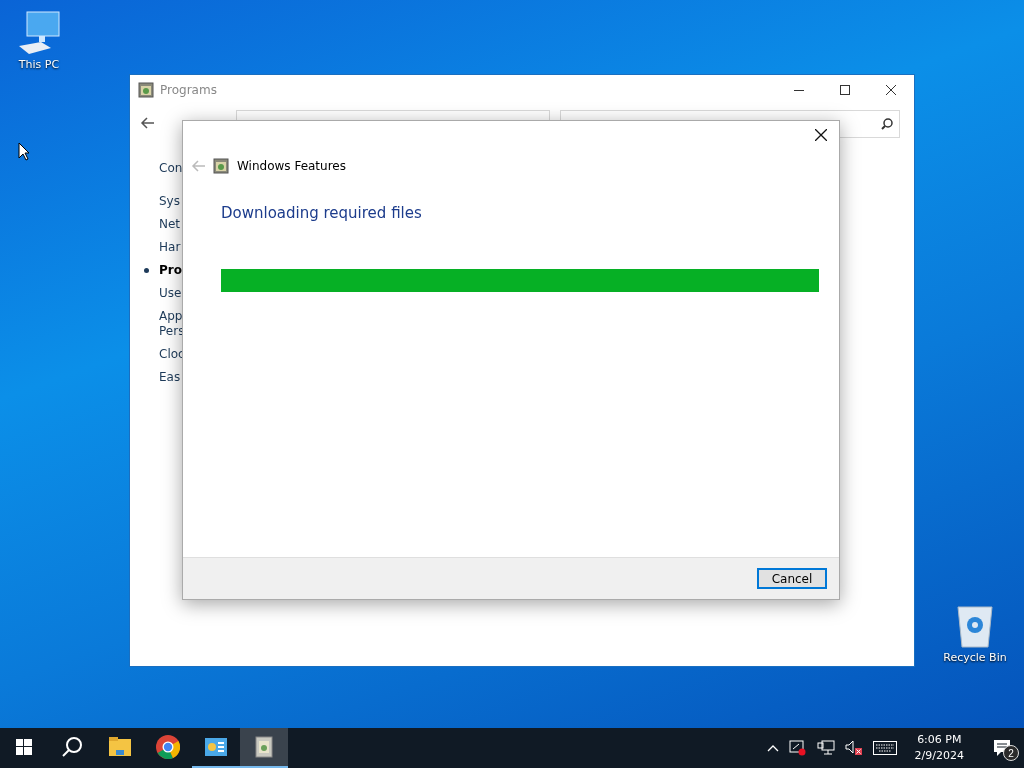  I want to click on monitor-icon, so click(825, 748).